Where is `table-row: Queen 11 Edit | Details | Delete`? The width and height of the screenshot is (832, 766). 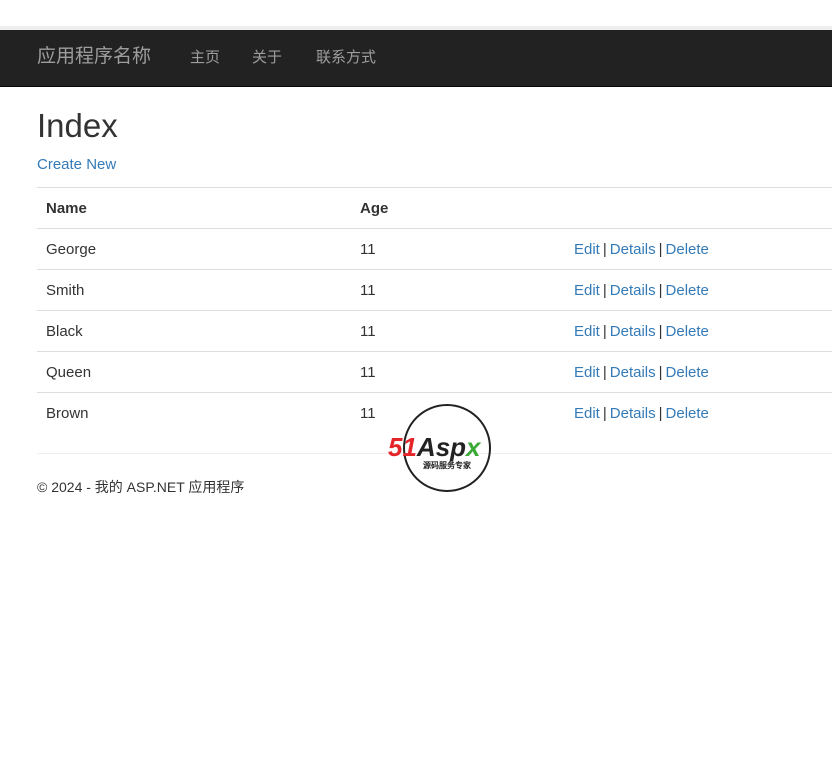 table-row: Queen 11 Edit | Details | Delete is located at coordinates (434, 372).